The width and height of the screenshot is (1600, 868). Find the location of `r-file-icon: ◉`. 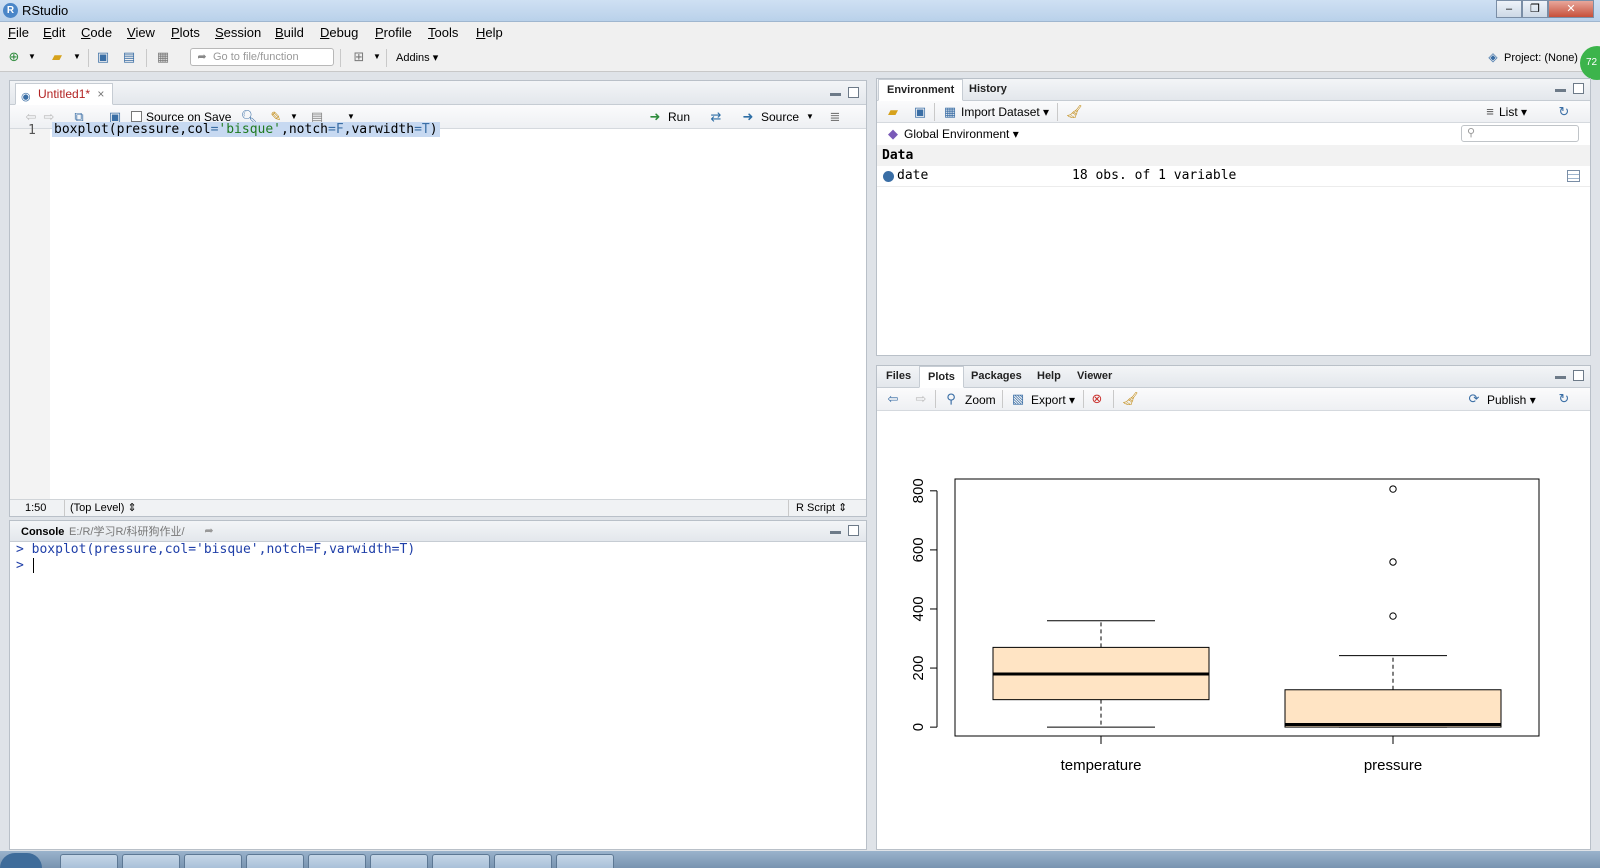

r-file-icon: ◉ is located at coordinates (26, 97).